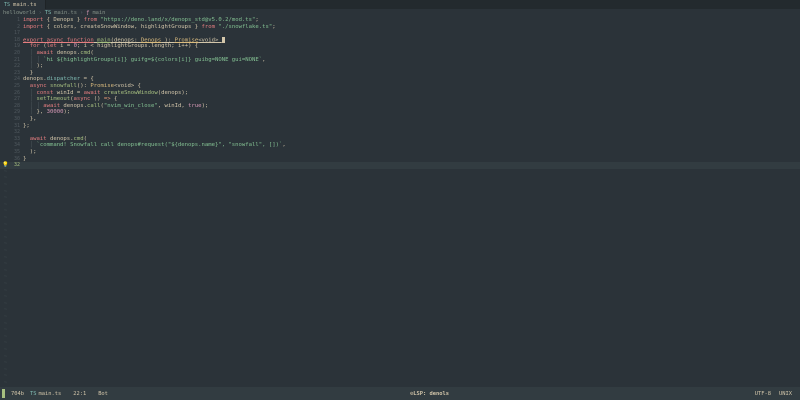  Describe the element at coordinates (103, 393) in the screenshot. I see `scroll-percent: Bot` at that location.